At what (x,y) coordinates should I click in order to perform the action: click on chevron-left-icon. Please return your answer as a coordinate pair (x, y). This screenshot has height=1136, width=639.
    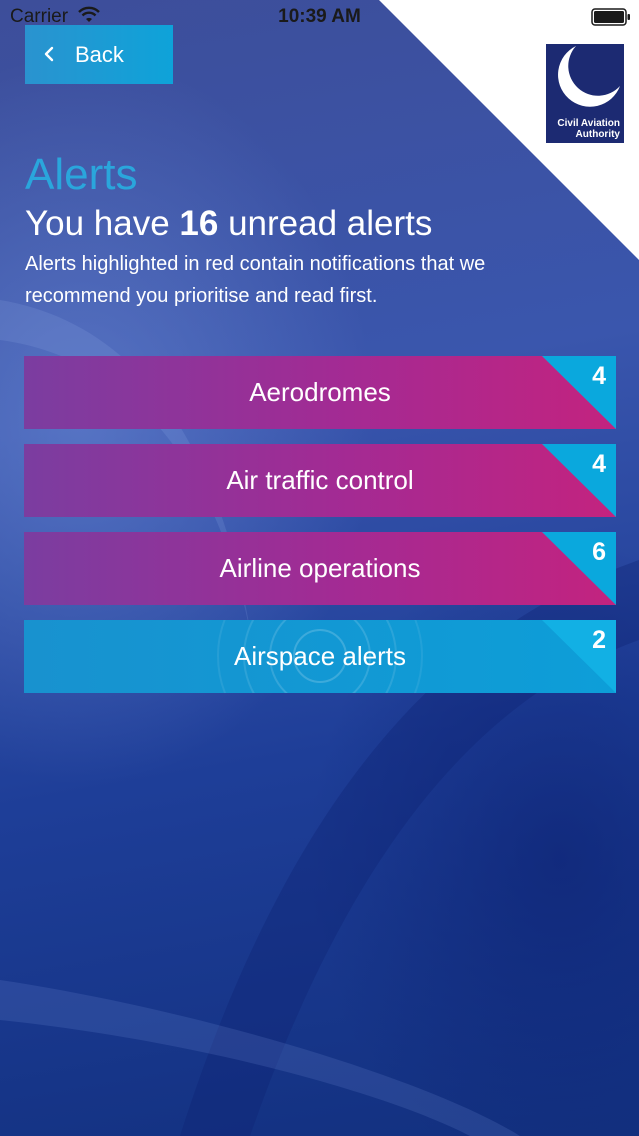
    Looking at the image, I should click on (49, 54).